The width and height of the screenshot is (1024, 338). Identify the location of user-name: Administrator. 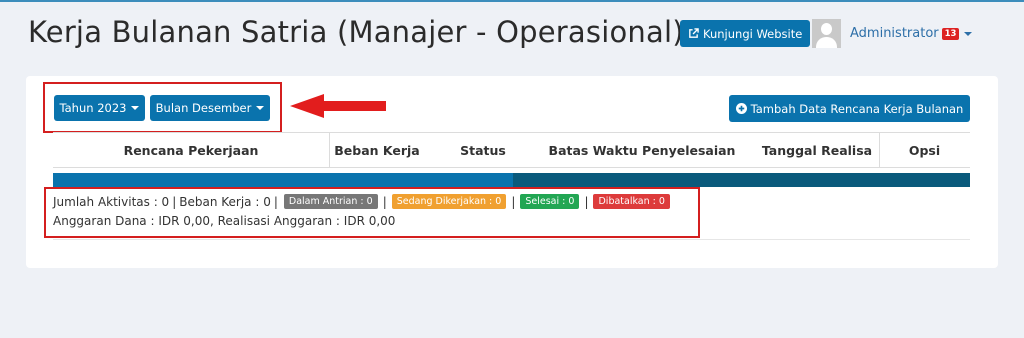
(894, 33).